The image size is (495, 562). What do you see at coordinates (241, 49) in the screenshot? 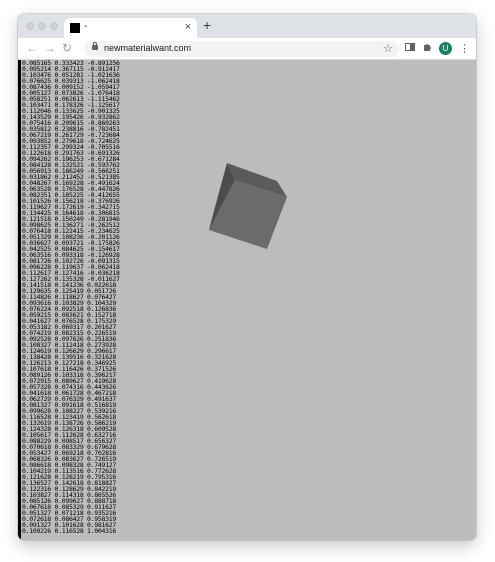
I see `address-bar: newmaterialwant.com ☆` at bounding box center [241, 49].